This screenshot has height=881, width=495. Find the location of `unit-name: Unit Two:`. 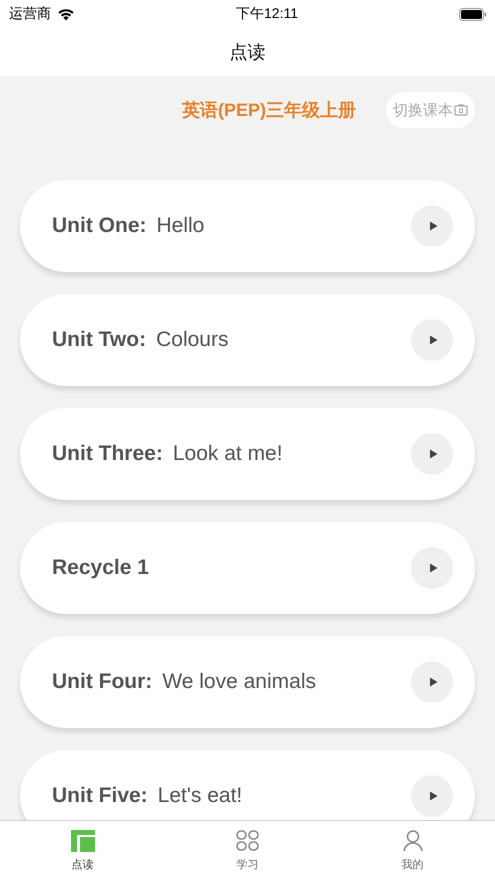

unit-name: Unit Two: is located at coordinates (99, 340).